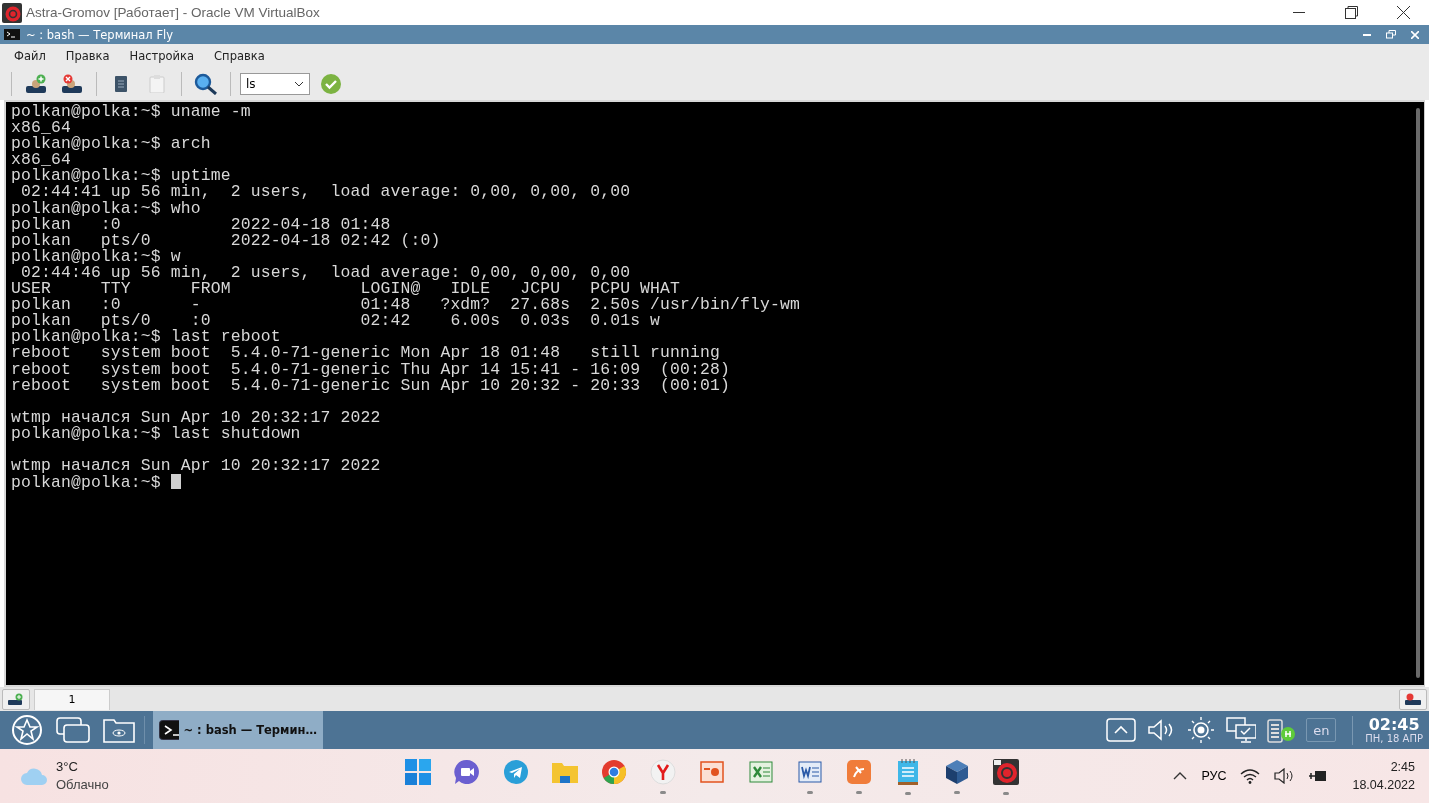  I want to click on terminal-line: 02:44:41 up 56 min, 2 users, load average: 0,00, 0,00, 0,00, so click(326, 192).